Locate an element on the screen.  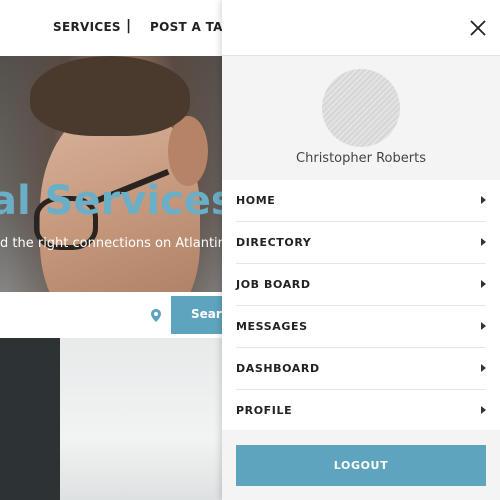
nav-services: SERVICES is located at coordinates (87, 27).